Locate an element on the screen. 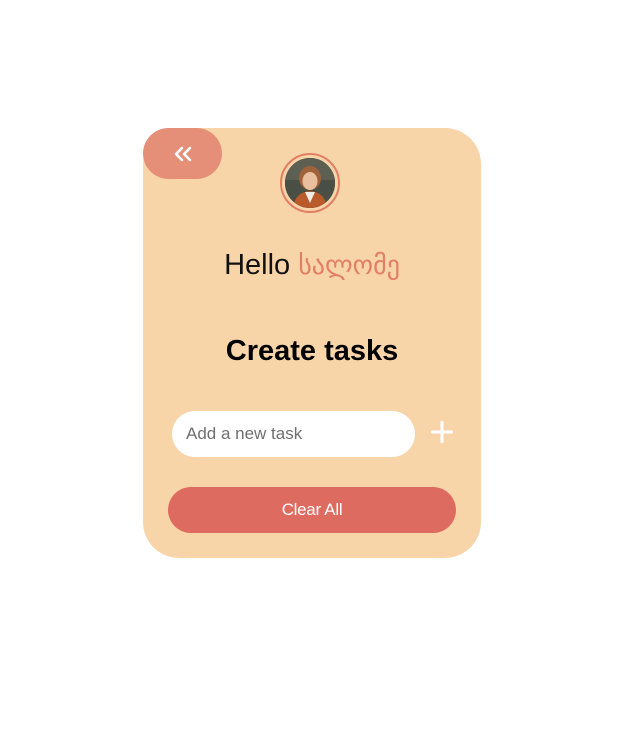 This screenshot has height=735, width=628. plus-icon is located at coordinates (442, 434).